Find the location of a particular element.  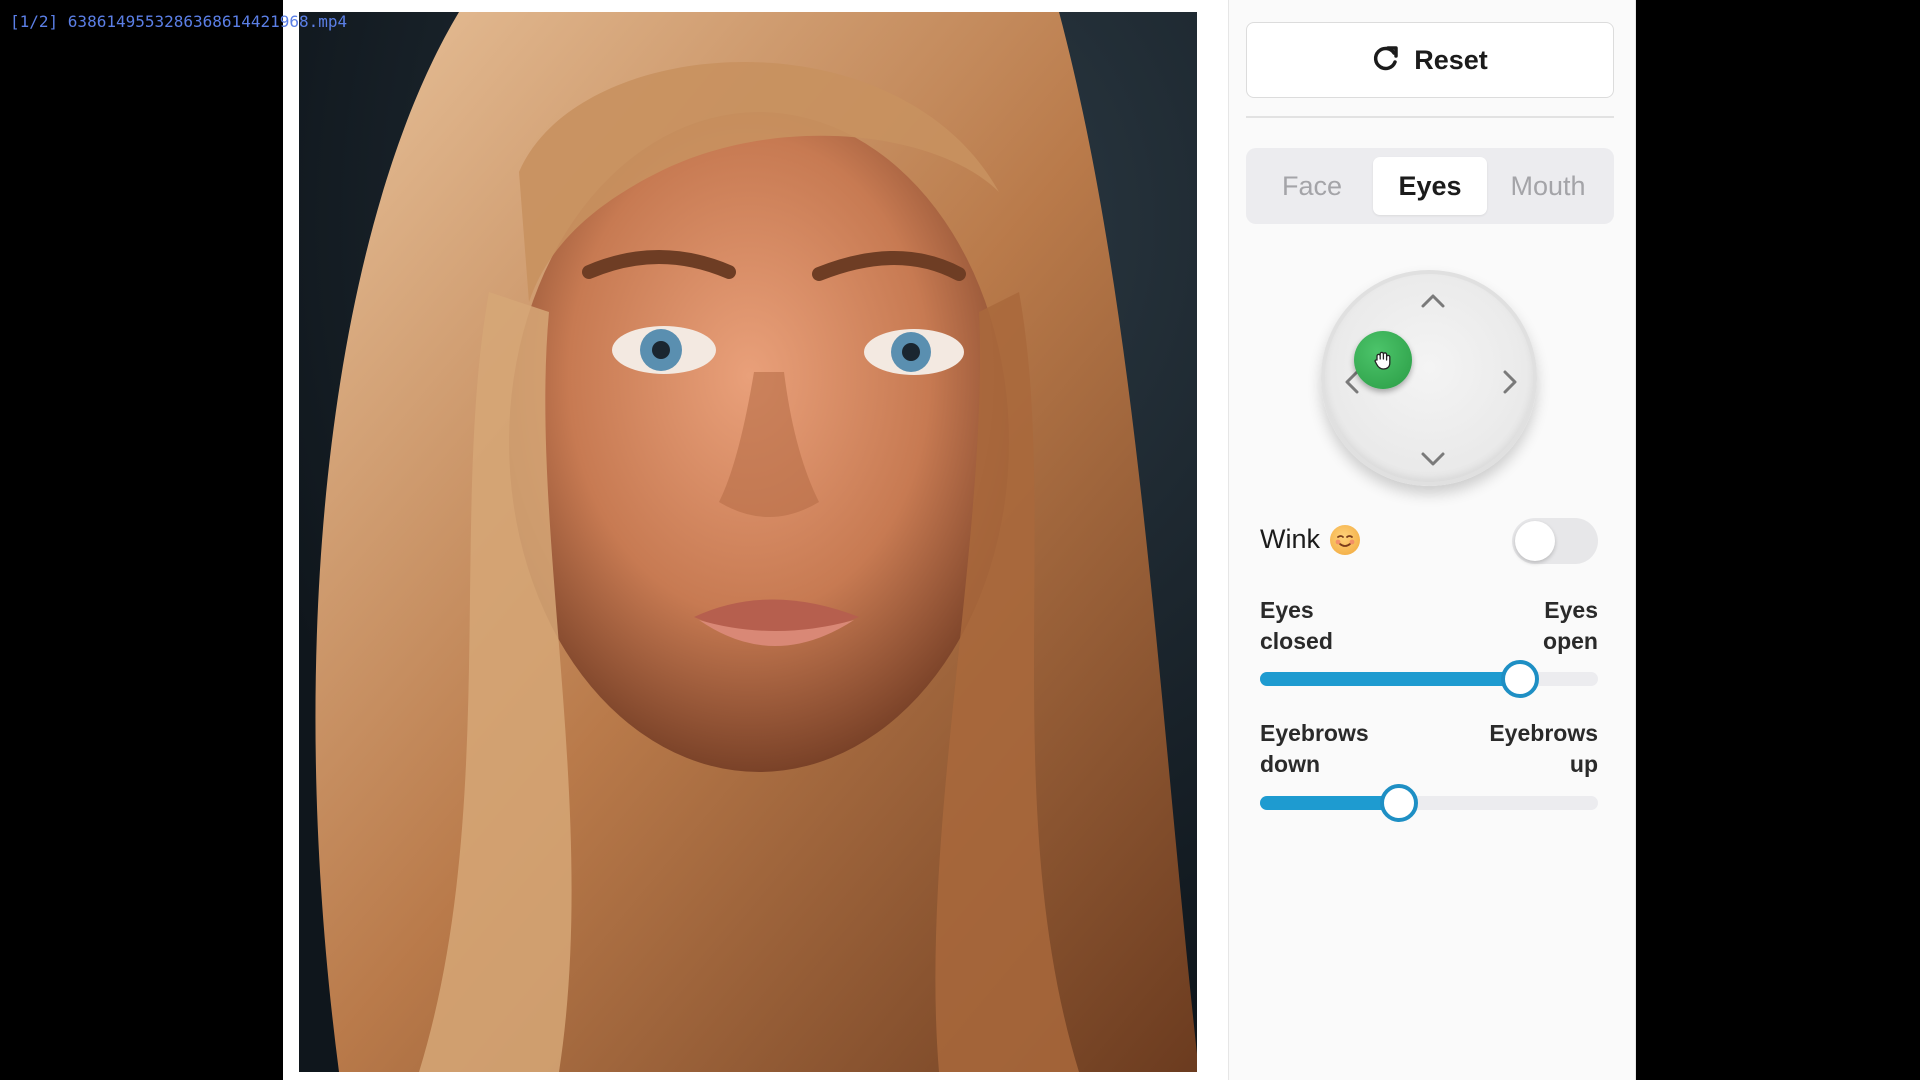

tab-eyes: Eyes is located at coordinates (1430, 186).